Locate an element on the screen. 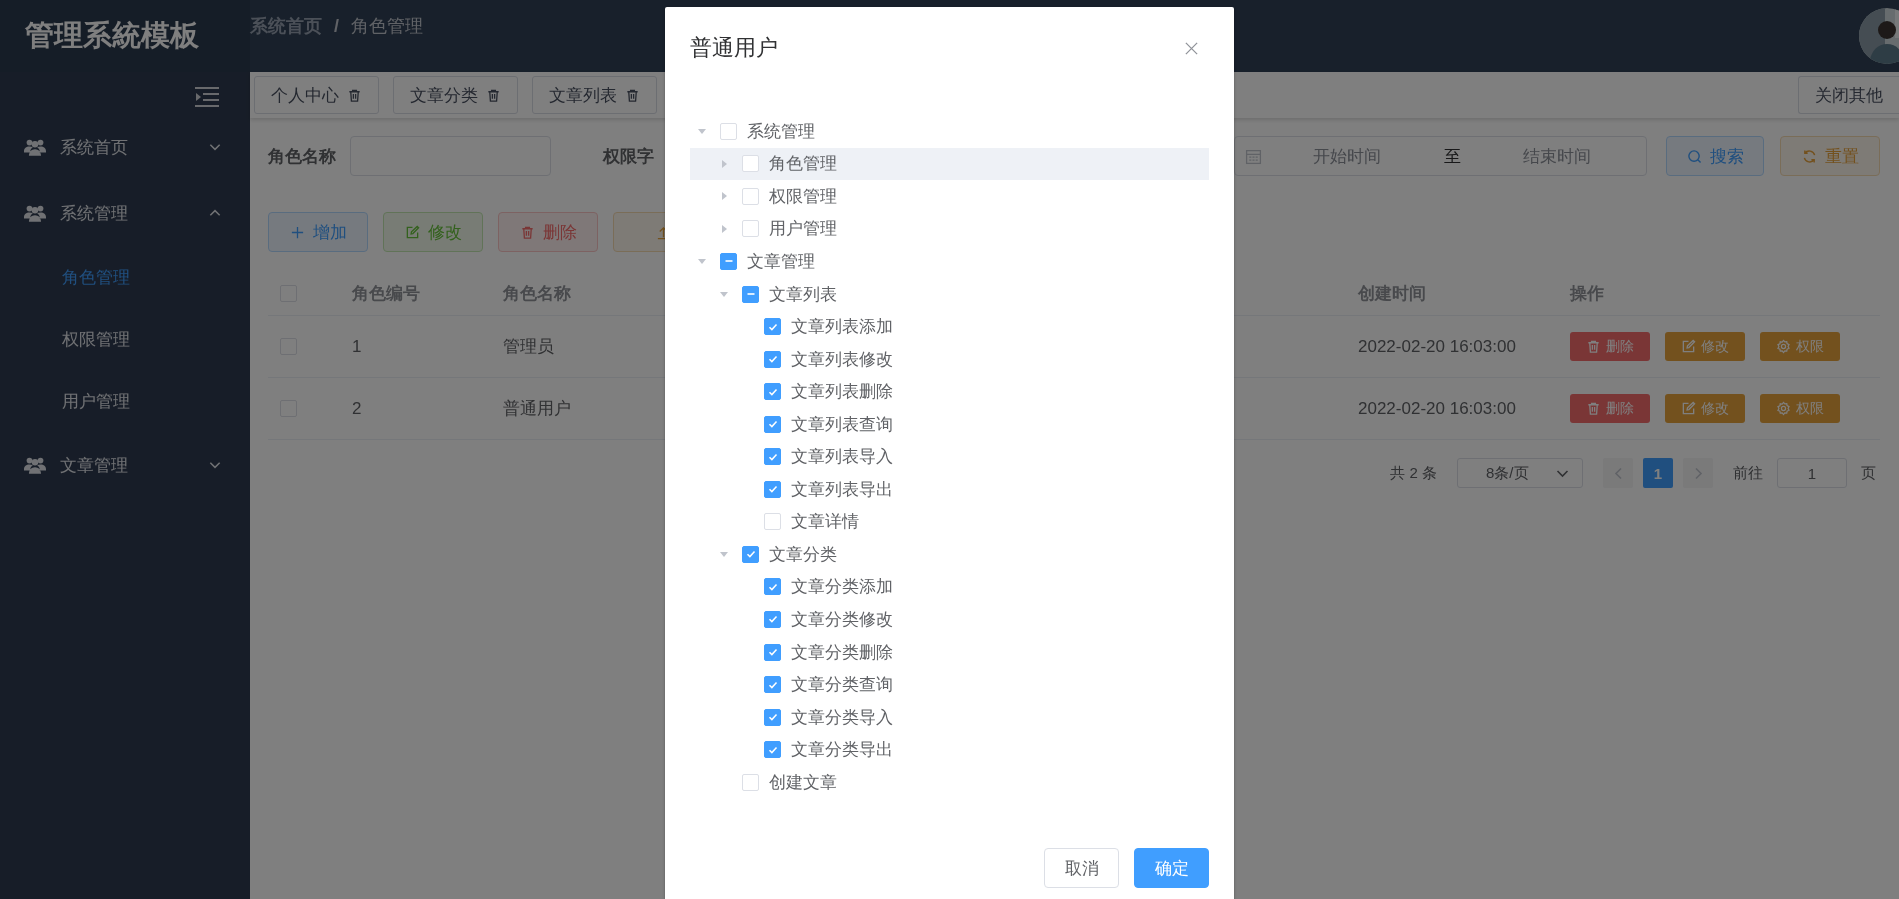 The width and height of the screenshot is (1899, 899). page-button: 1 is located at coordinates (1658, 473).